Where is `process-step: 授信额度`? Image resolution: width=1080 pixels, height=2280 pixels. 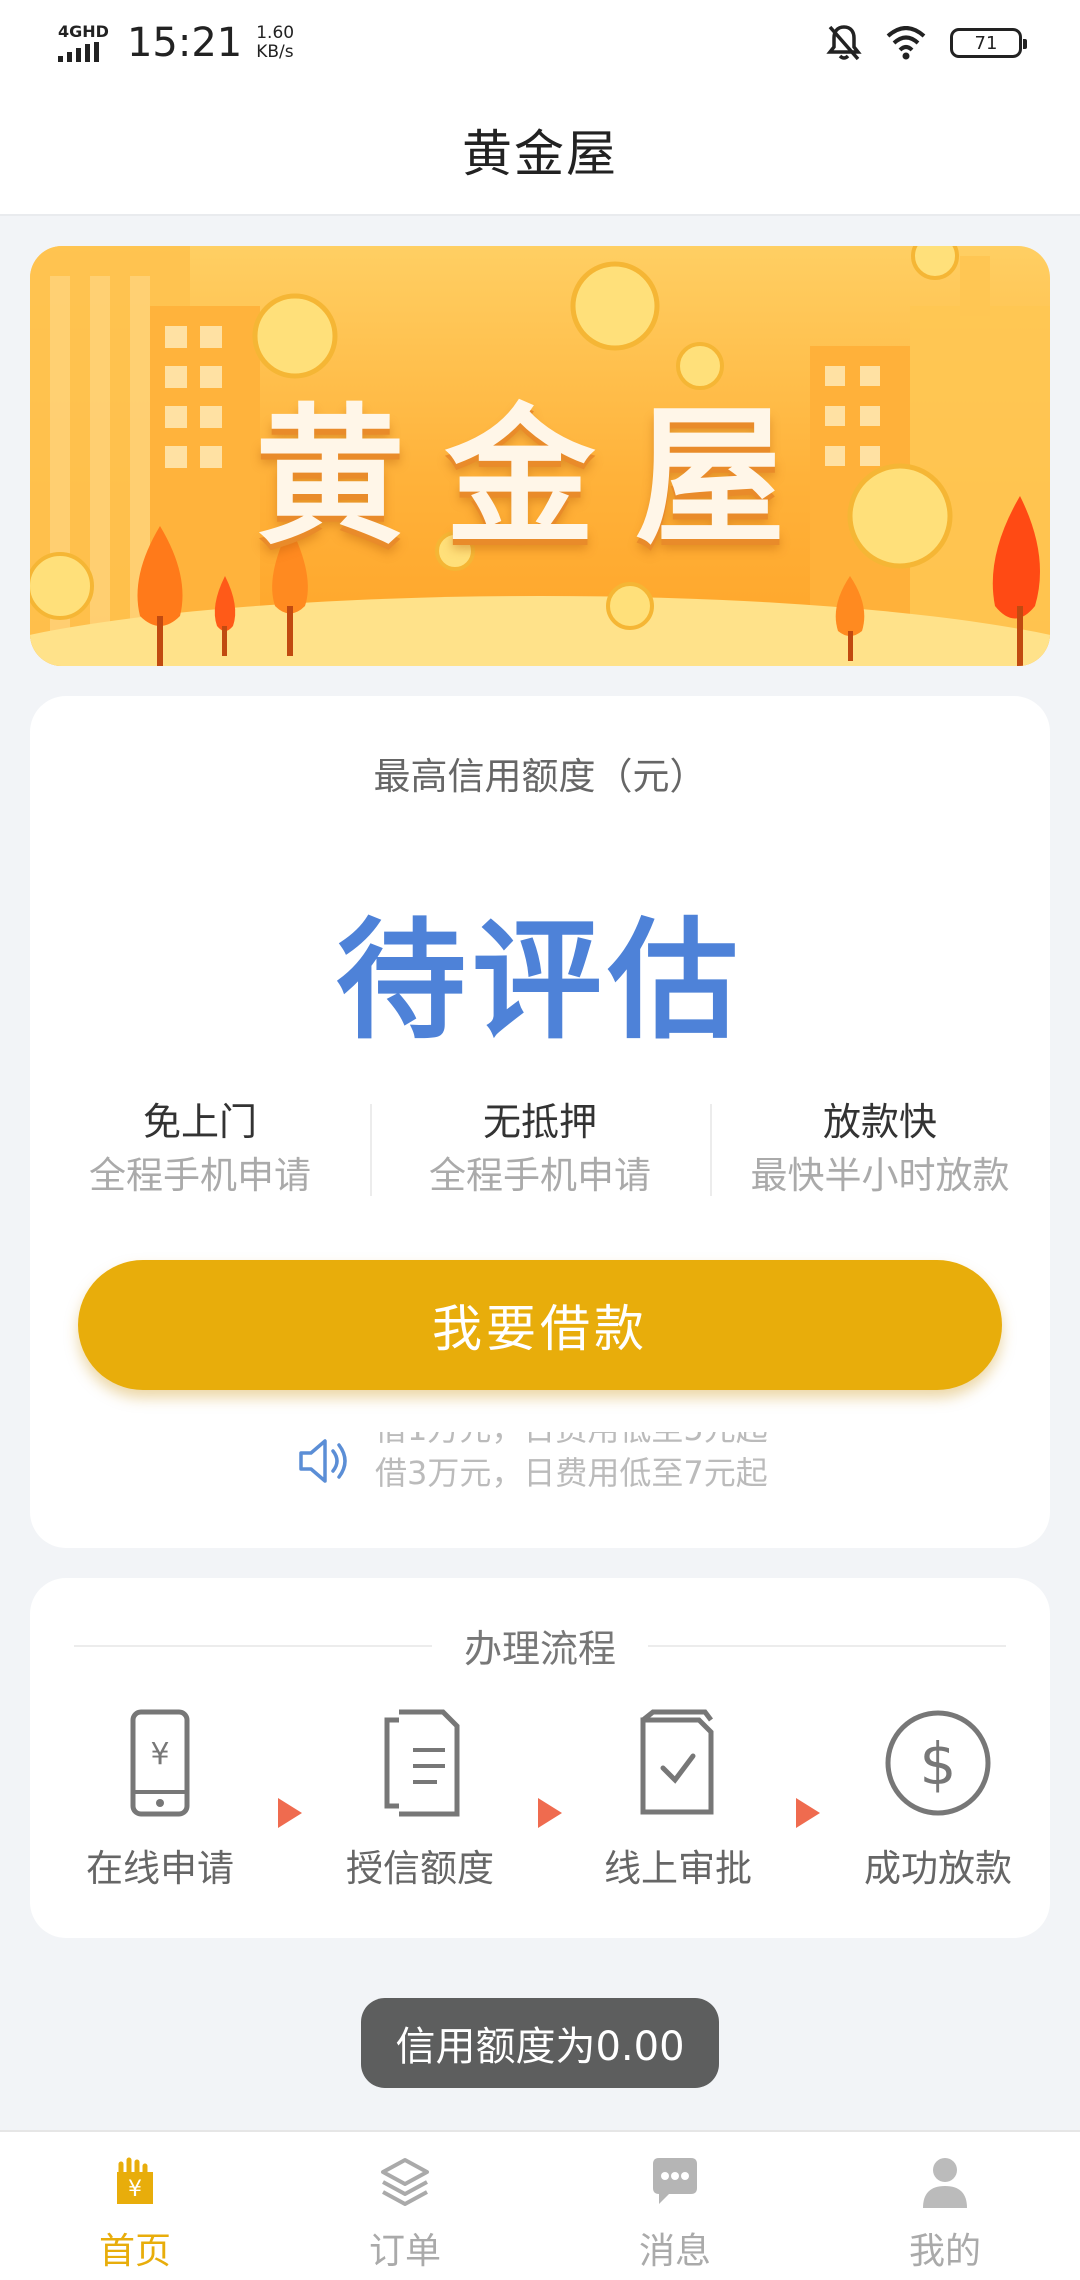
process-step: 授信额度 is located at coordinates (420, 1800).